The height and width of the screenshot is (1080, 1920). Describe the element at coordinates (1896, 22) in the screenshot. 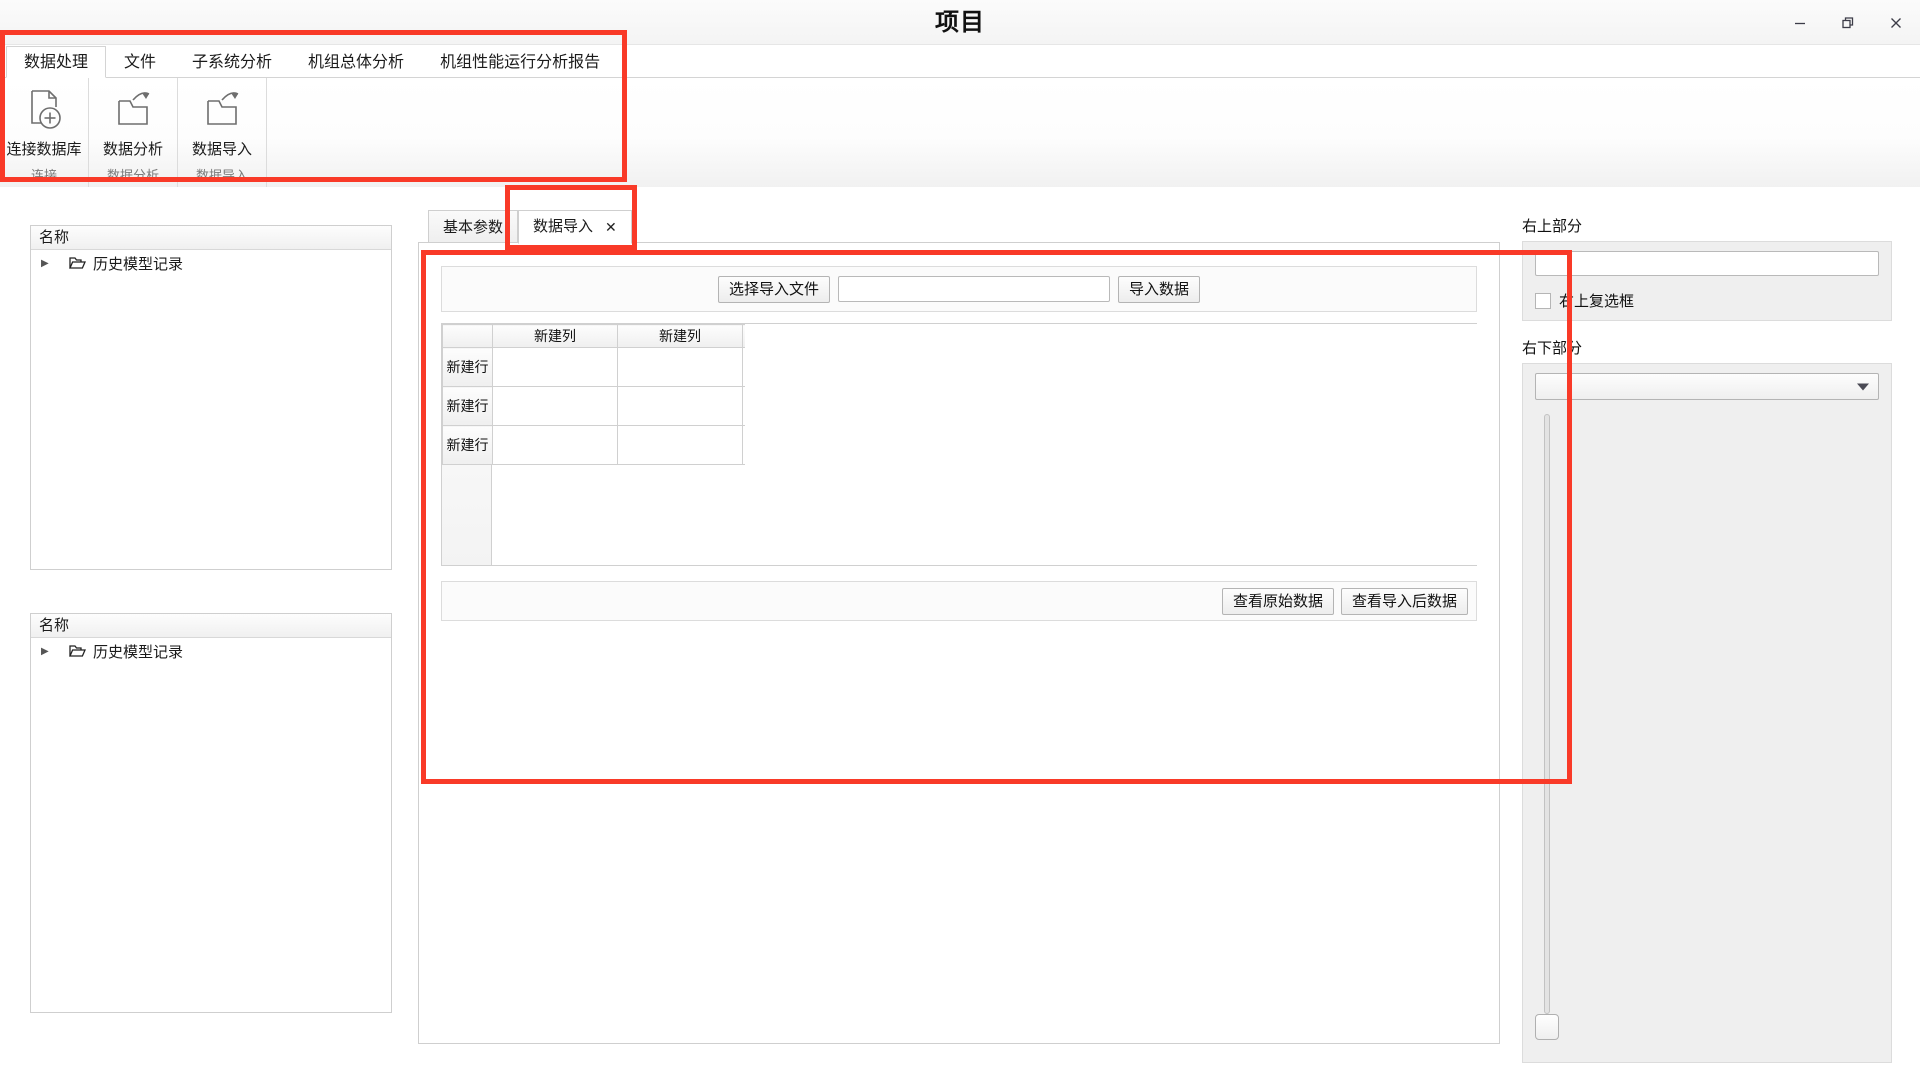

I see `close-icon` at that location.